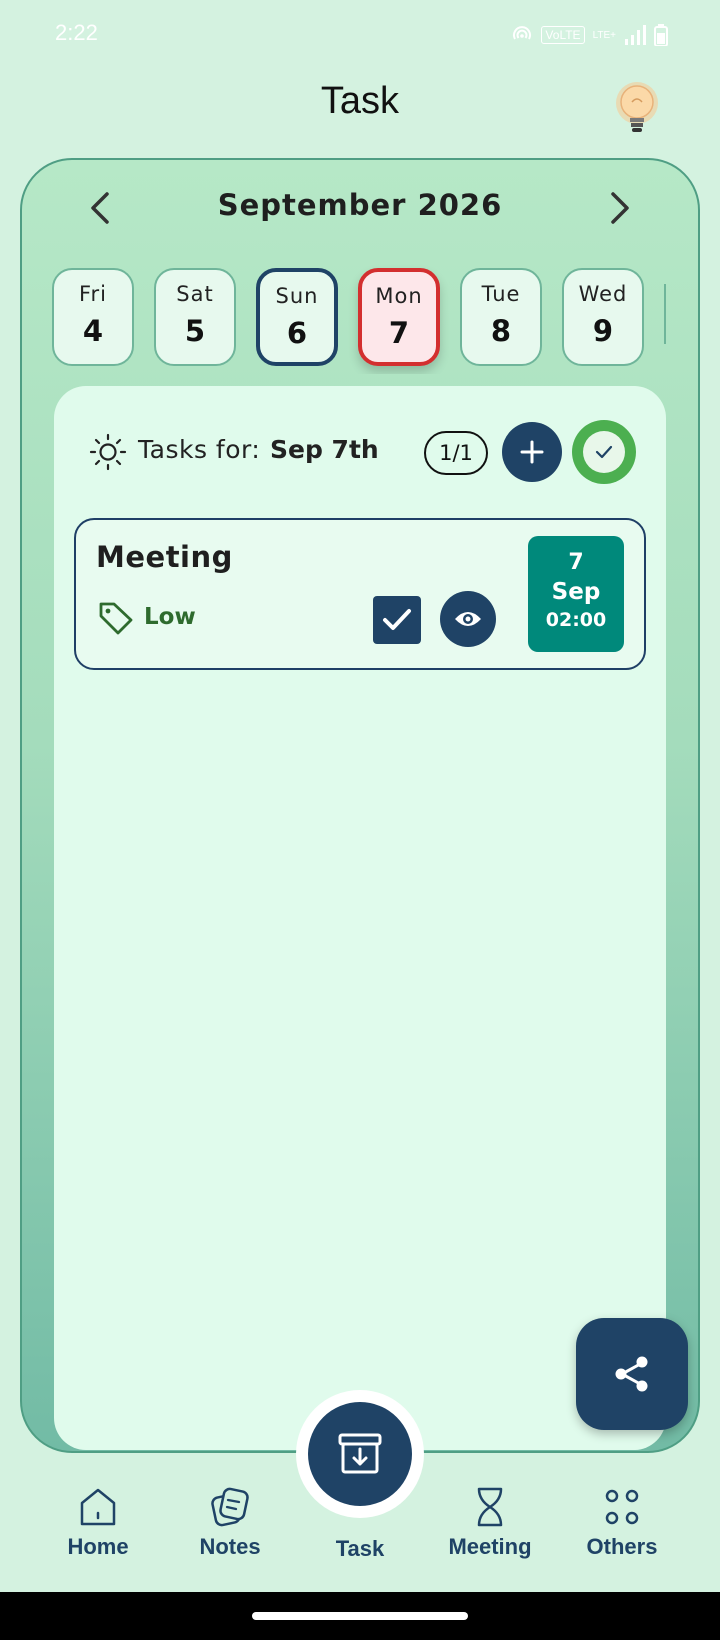  What do you see at coordinates (324, 449) in the screenshot?
I see `tasks-date: Sep 7th` at bounding box center [324, 449].